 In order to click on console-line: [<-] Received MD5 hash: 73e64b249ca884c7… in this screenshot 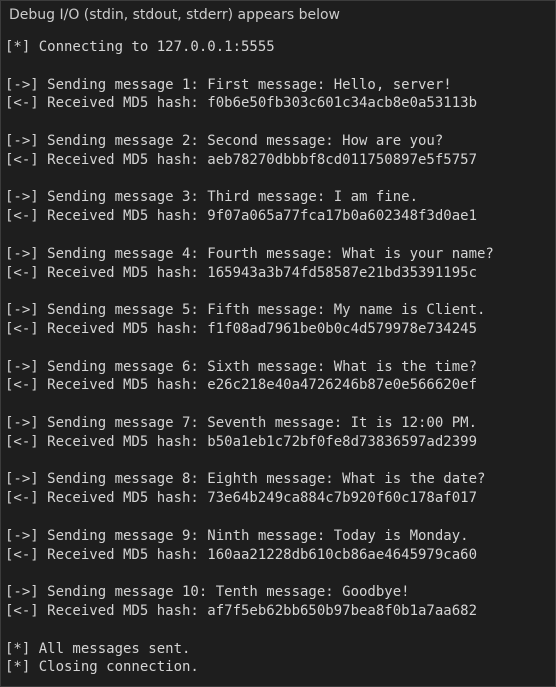, I will do `click(241, 498)`.